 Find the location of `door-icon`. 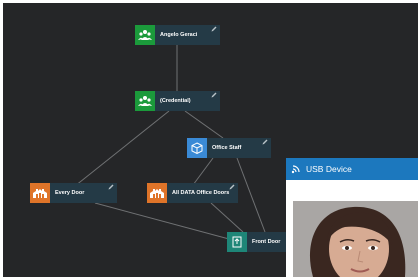

door-icon is located at coordinates (237, 242).